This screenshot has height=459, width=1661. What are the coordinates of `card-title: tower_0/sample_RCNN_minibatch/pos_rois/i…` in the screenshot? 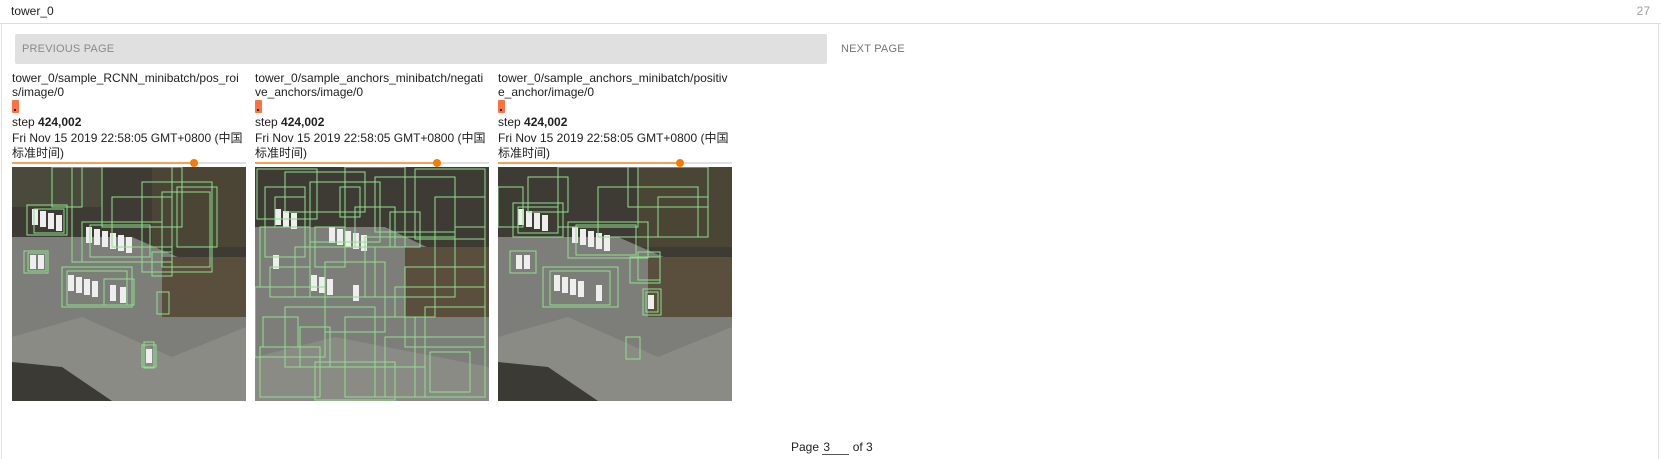 It's located at (125, 85).